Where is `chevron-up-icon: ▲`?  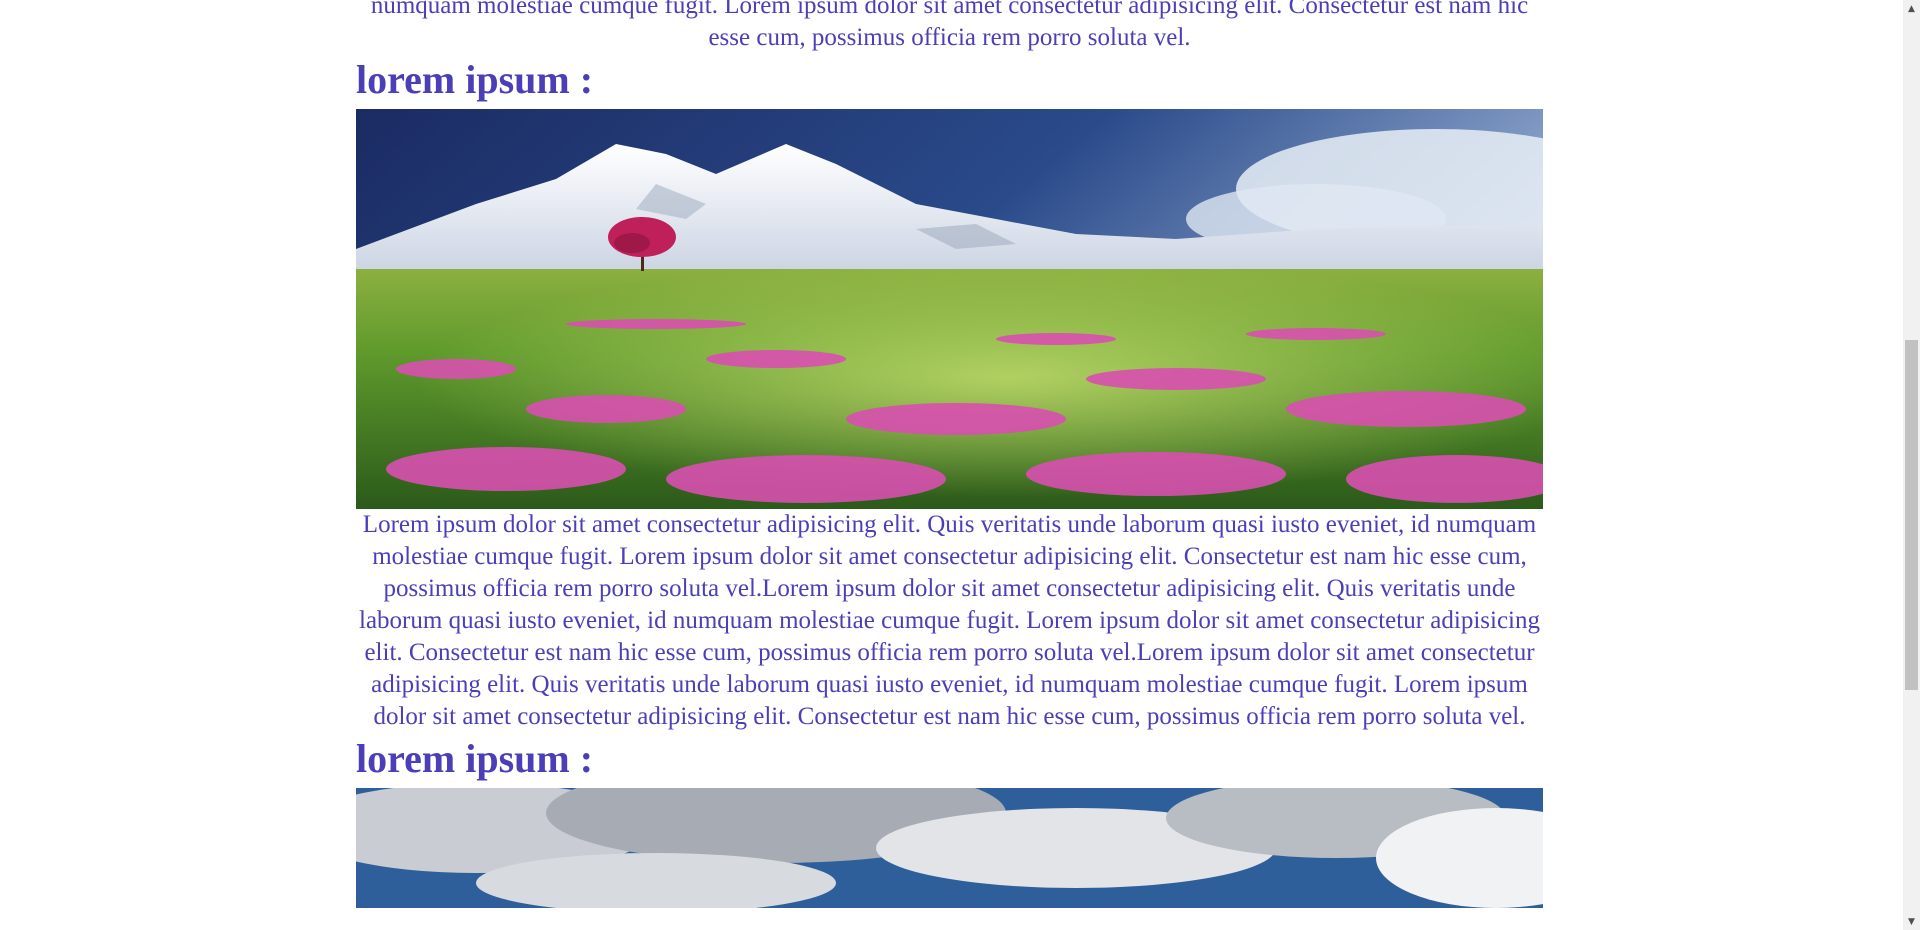
chevron-up-icon: ▲ is located at coordinates (1911, 8).